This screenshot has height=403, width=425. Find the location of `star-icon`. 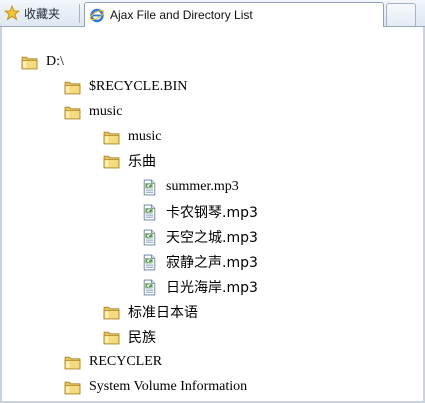

star-icon is located at coordinates (12, 13).